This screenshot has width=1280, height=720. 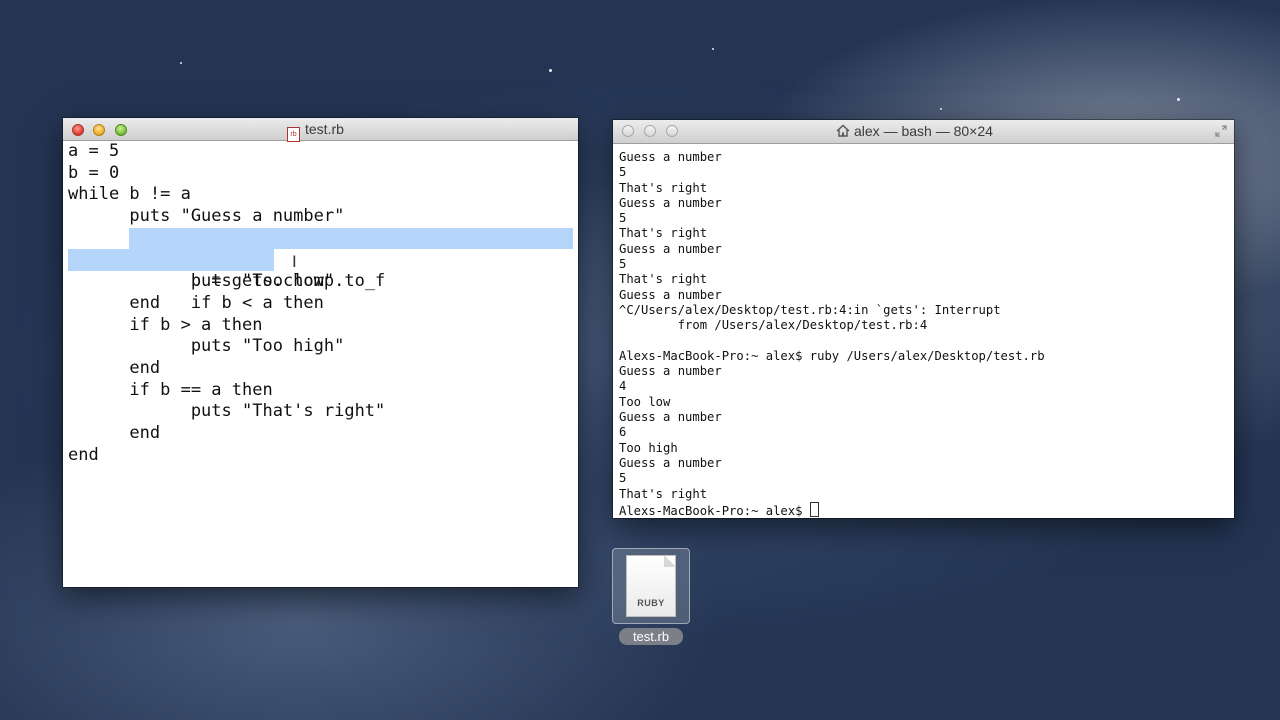 I want to click on editor-title-label: test.rb, so click(x=324, y=129).